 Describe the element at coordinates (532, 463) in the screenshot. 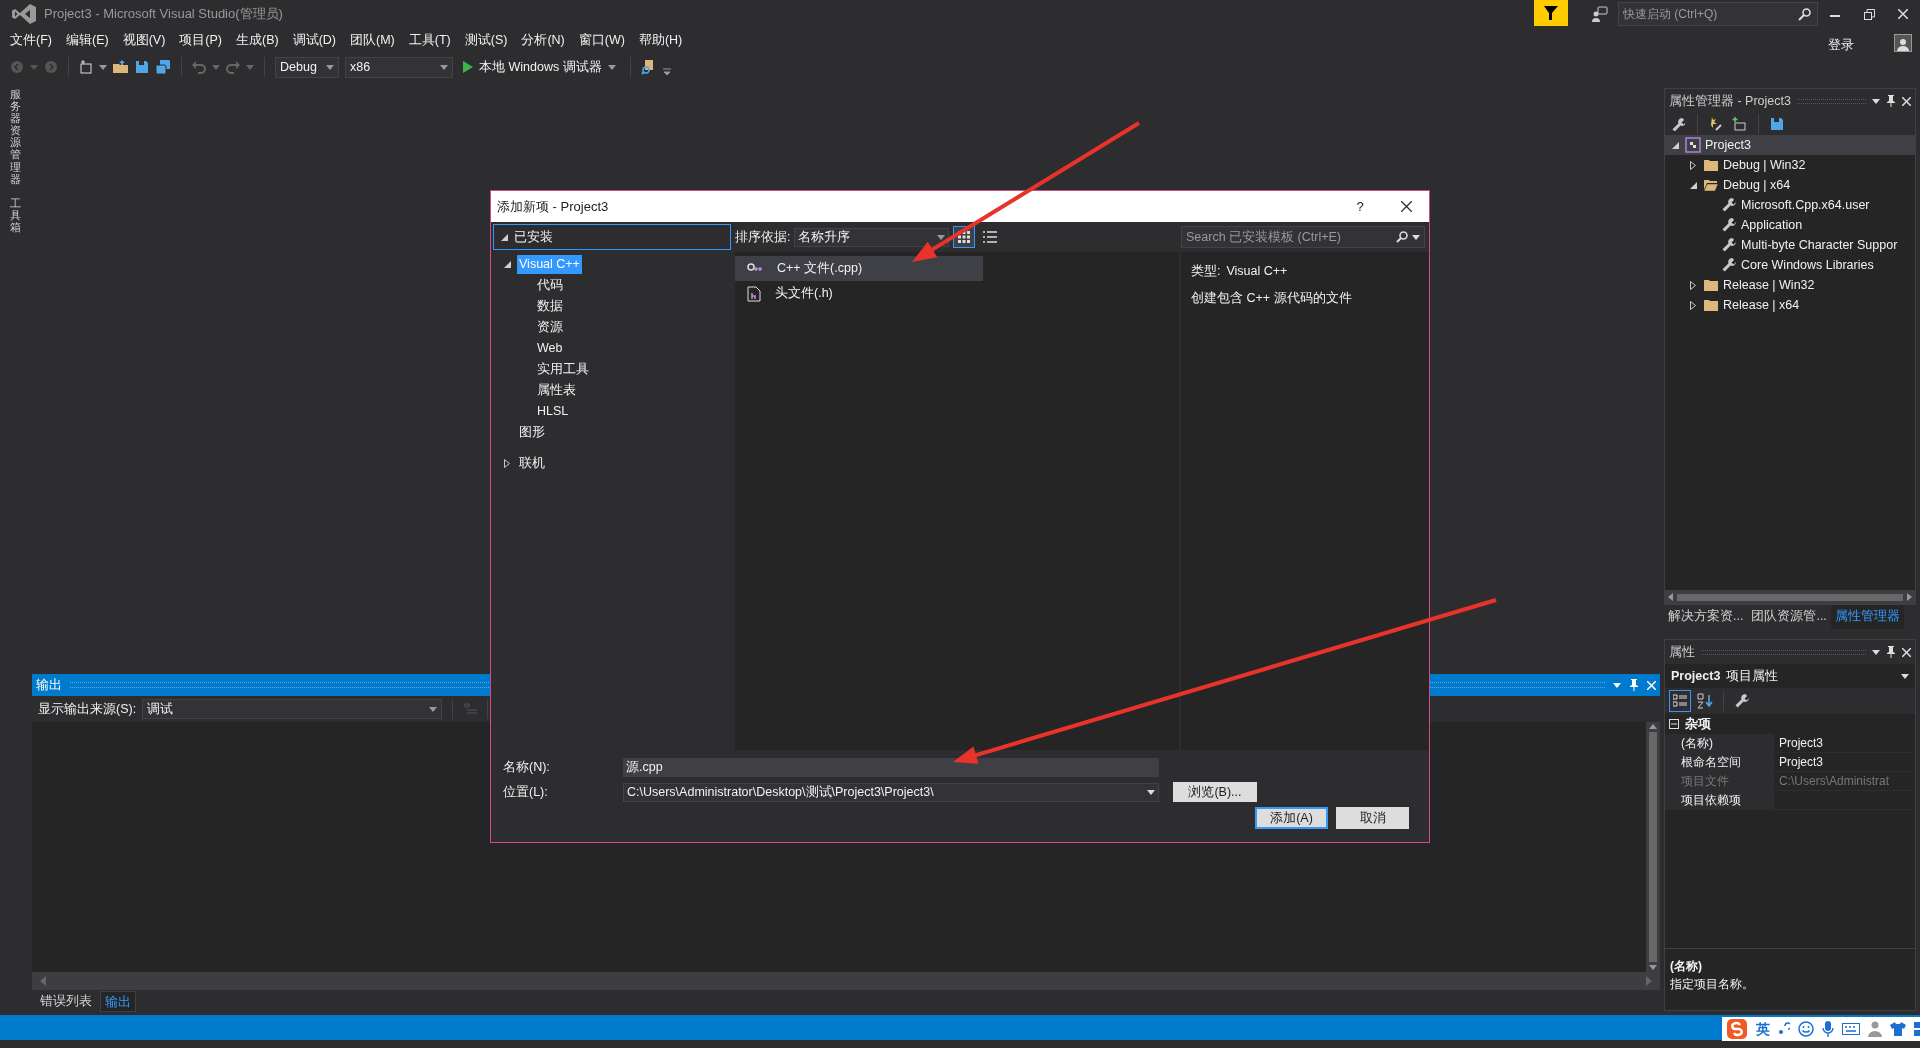

I see `tree-item: 联机` at that location.